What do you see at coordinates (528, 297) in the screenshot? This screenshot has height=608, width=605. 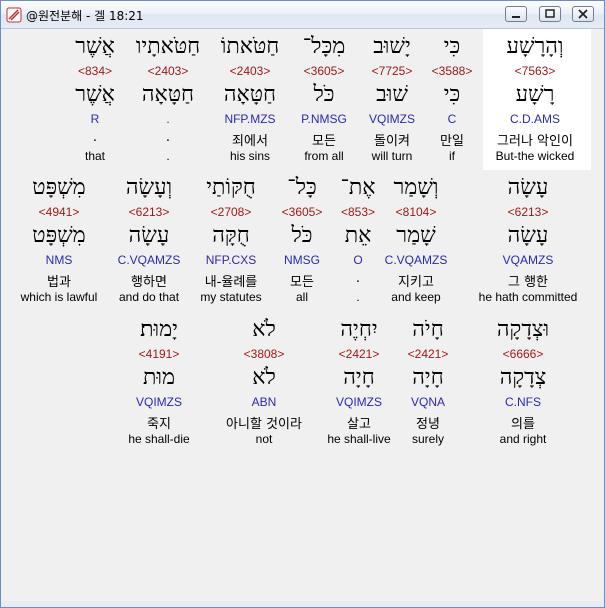 I see `english-translation: he hath committed` at bounding box center [528, 297].